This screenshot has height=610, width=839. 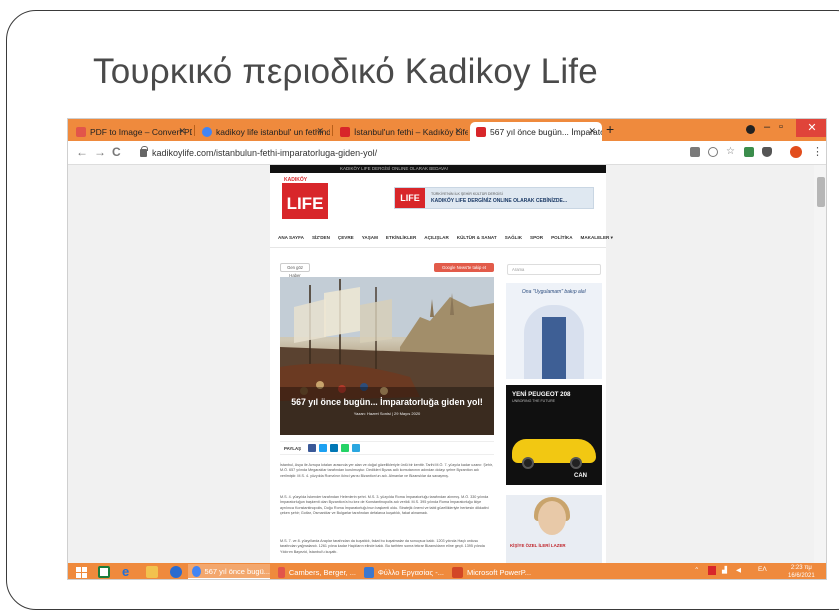 What do you see at coordinates (554, 292) in the screenshot?
I see `ad-title: Ona "Uygulamam" bakıp ala!` at bounding box center [554, 292].